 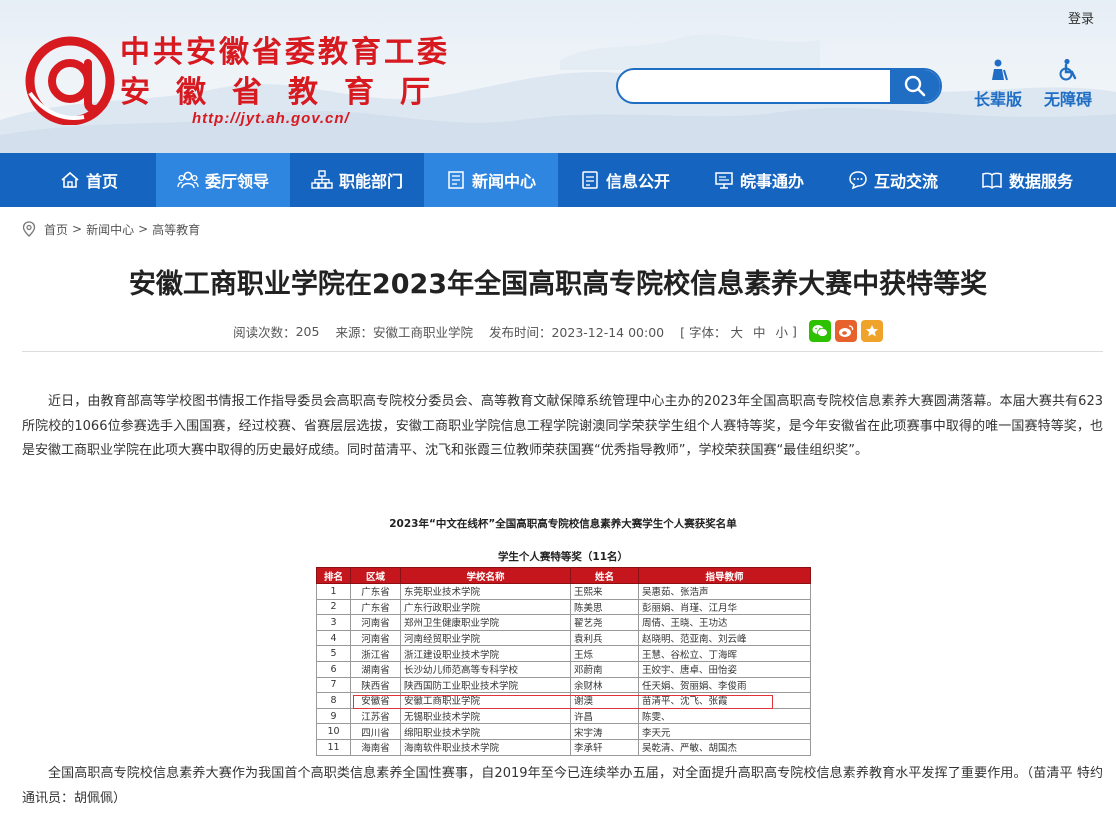 I want to click on elder-icon, so click(x=1000, y=70).